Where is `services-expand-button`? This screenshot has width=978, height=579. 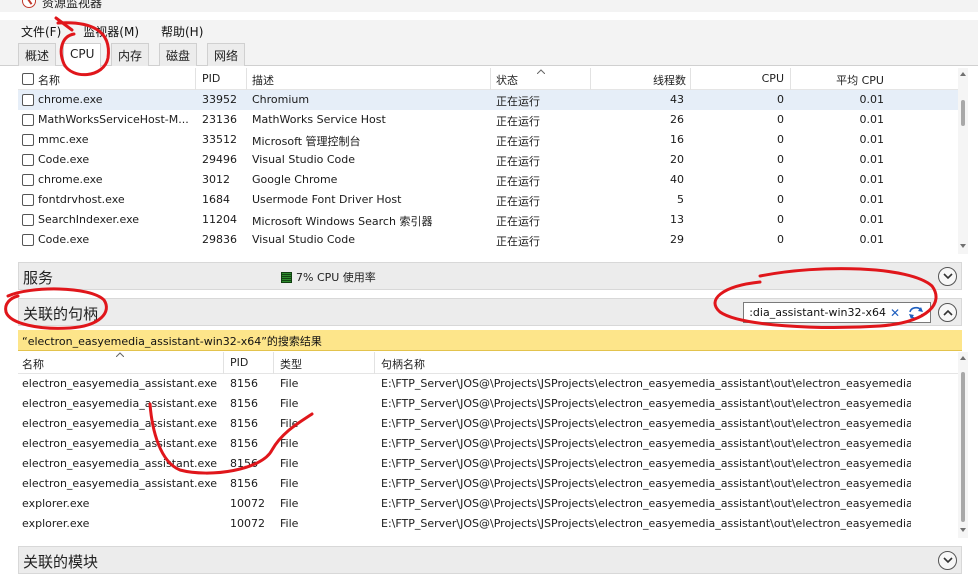
services-expand-button is located at coordinates (947, 276).